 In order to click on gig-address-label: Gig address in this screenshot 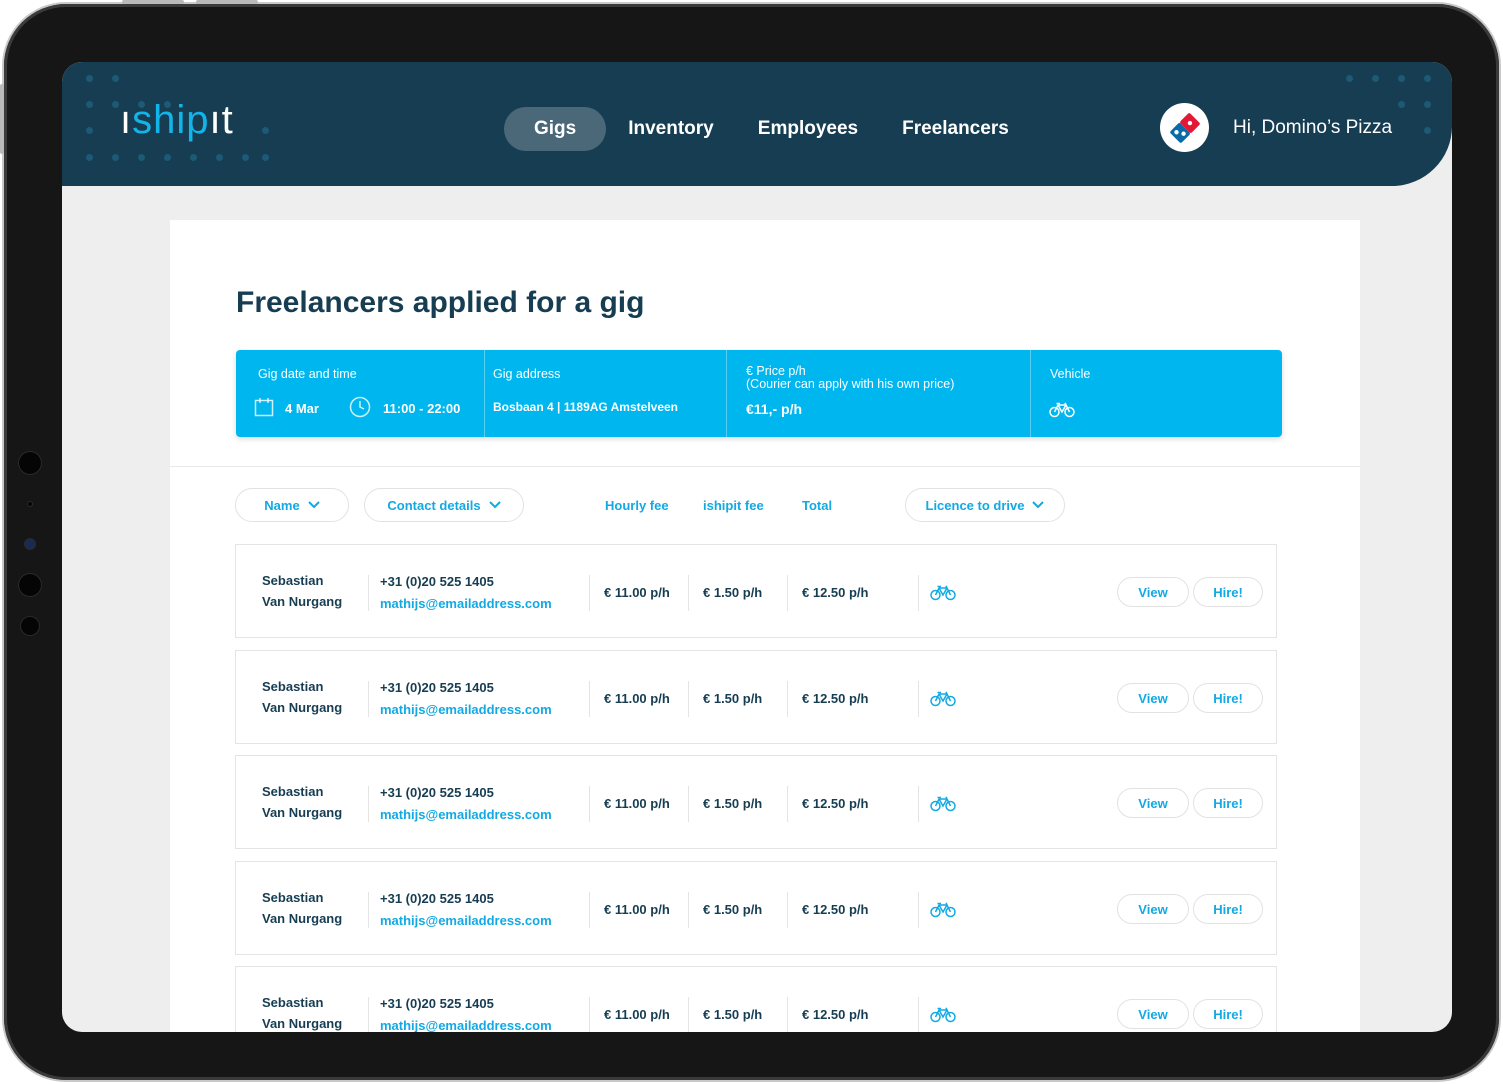, I will do `click(527, 374)`.